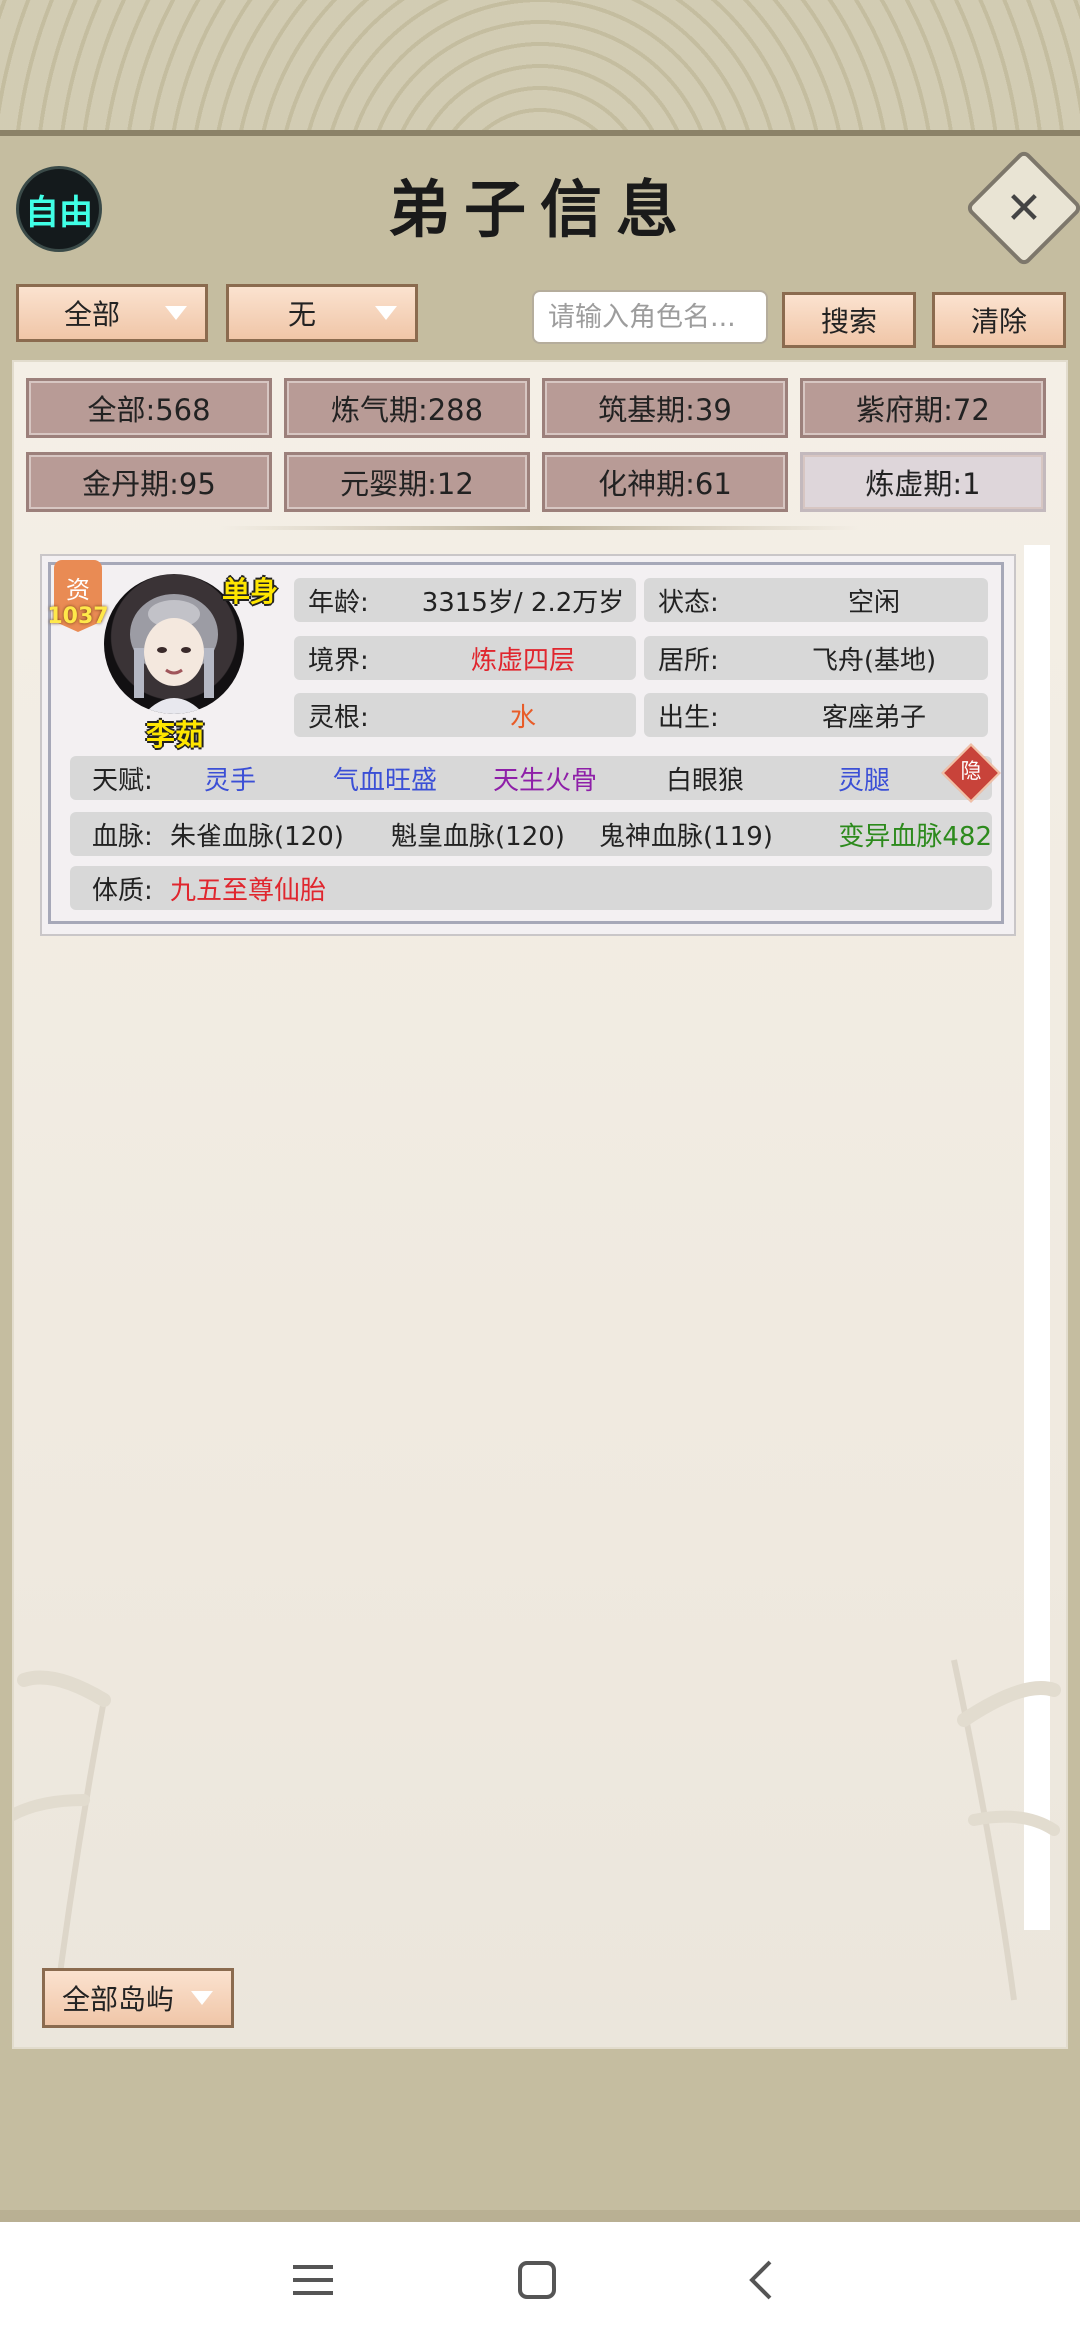 Image resolution: width=1080 pixels, height=2339 pixels. I want to click on physique-row: 体质: 九五至尊仙胎, so click(531, 888).